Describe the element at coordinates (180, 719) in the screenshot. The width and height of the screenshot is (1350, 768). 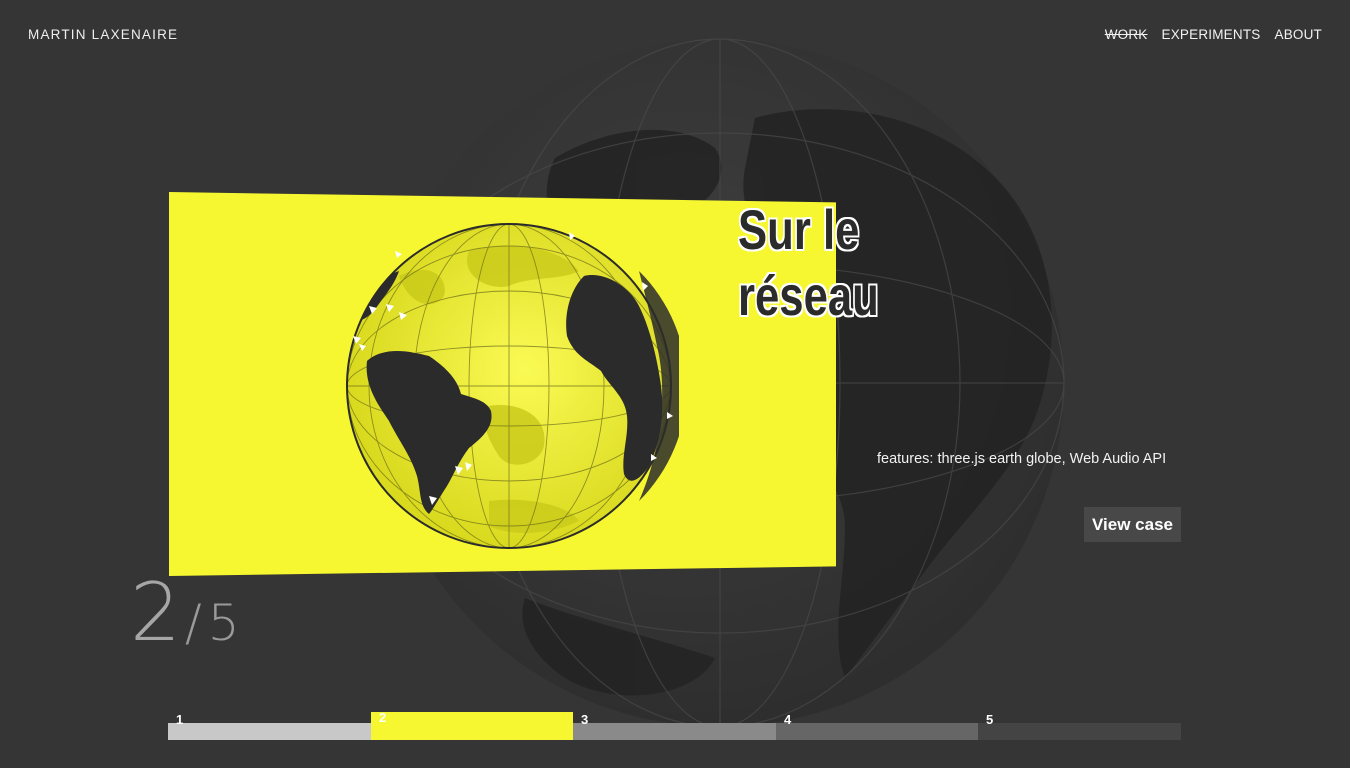
I see `progress-segment-label: 1` at that location.